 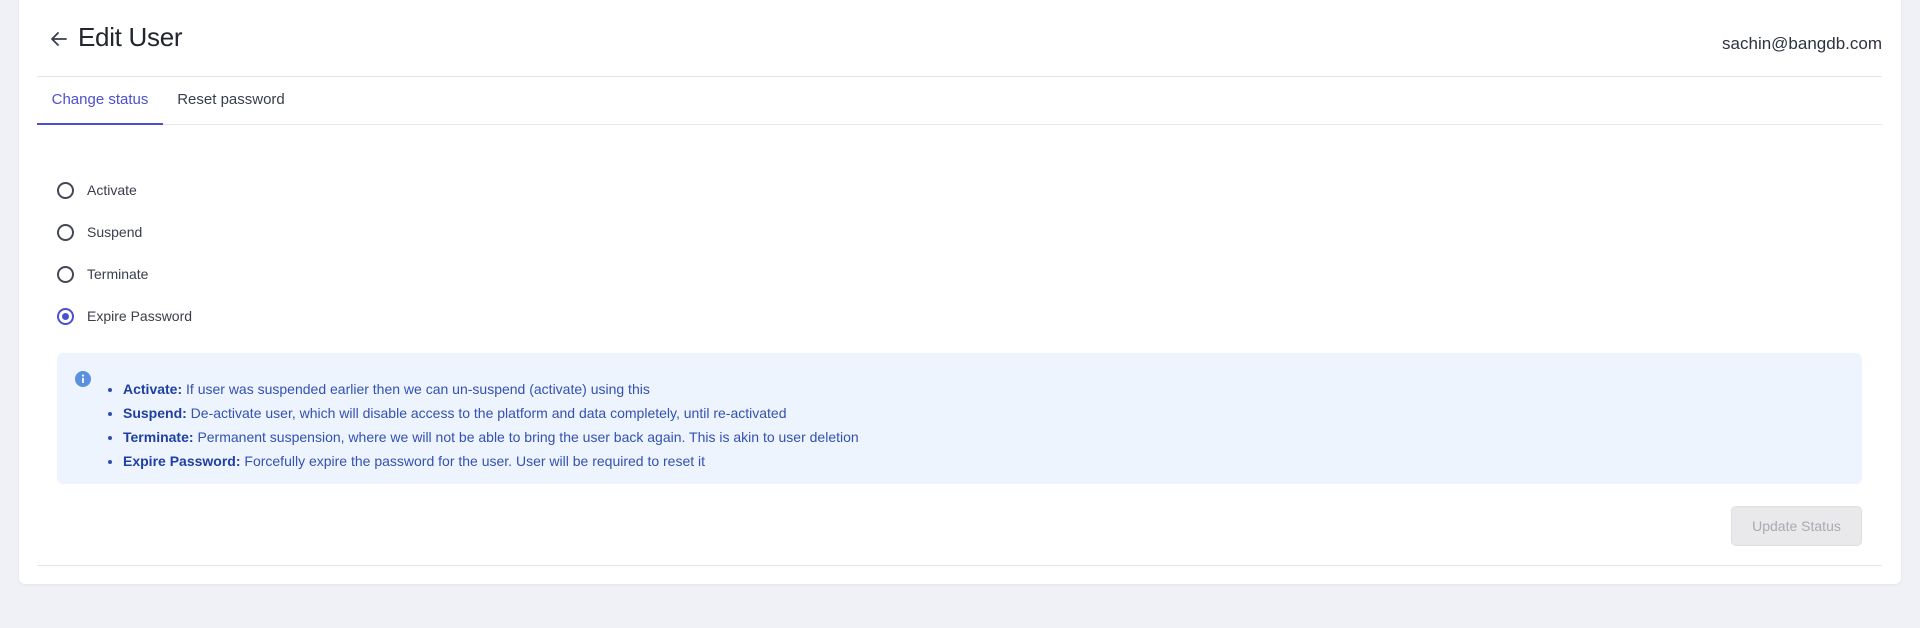 What do you see at coordinates (153, 389) in the screenshot?
I see `info-term: Activate:` at bounding box center [153, 389].